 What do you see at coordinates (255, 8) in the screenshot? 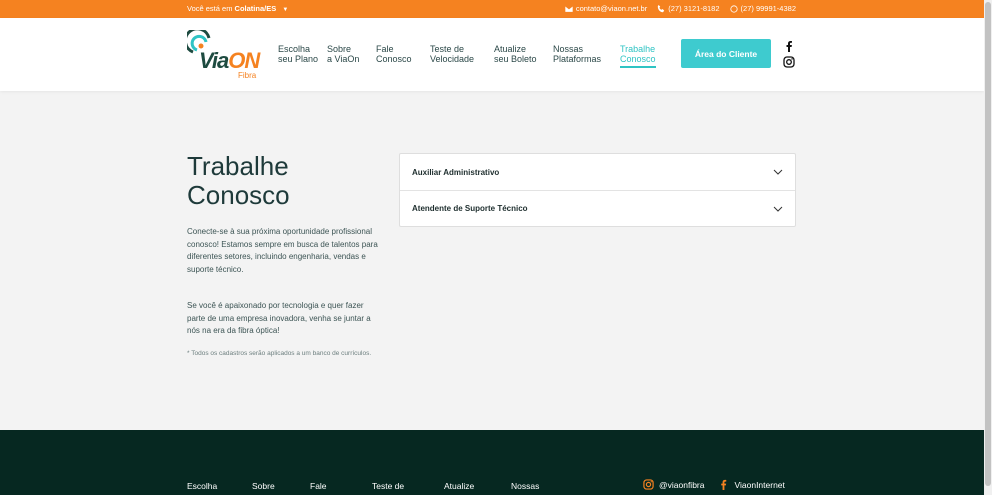
I see `location-city: Colatina/ES` at bounding box center [255, 8].